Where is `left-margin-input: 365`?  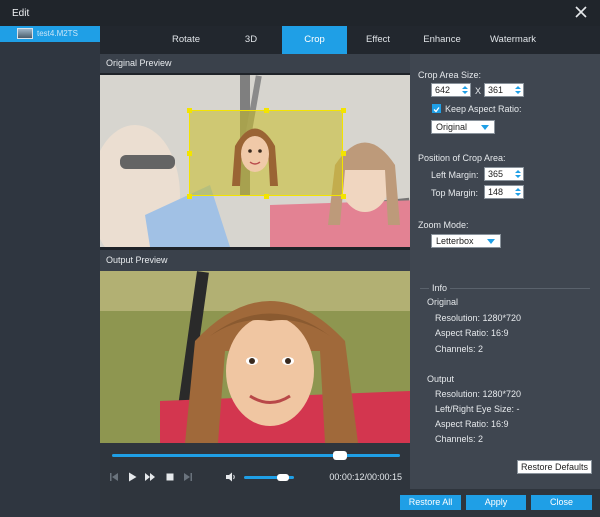 left-margin-input: 365 is located at coordinates (504, 174).